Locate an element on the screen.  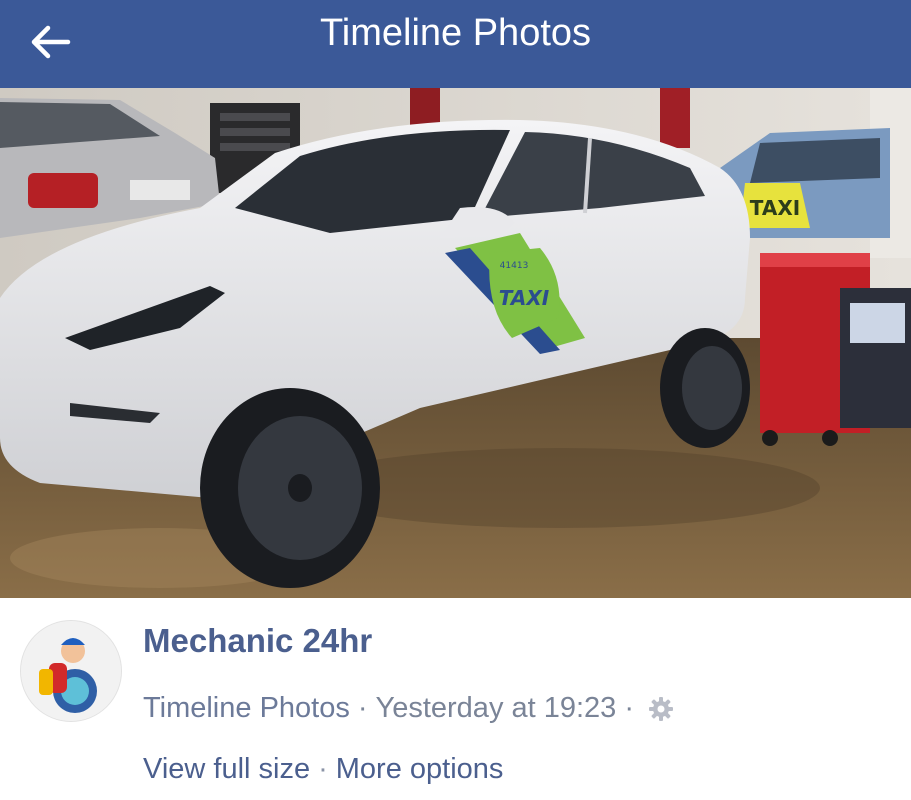
page-title: Timeline Photos is located at coordinates (455, 33).